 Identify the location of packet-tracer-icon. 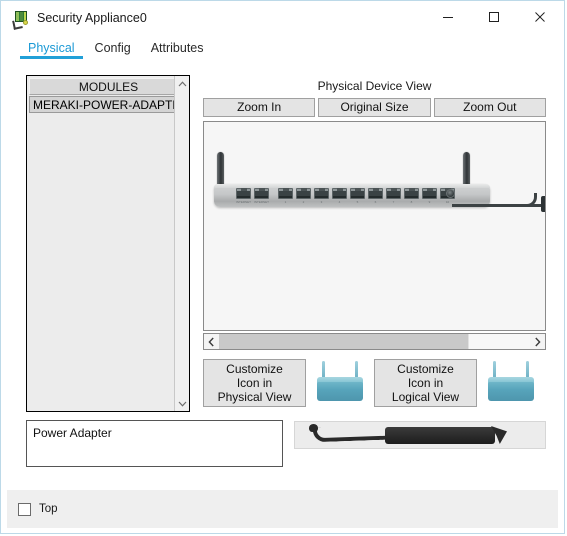
(20, 20).